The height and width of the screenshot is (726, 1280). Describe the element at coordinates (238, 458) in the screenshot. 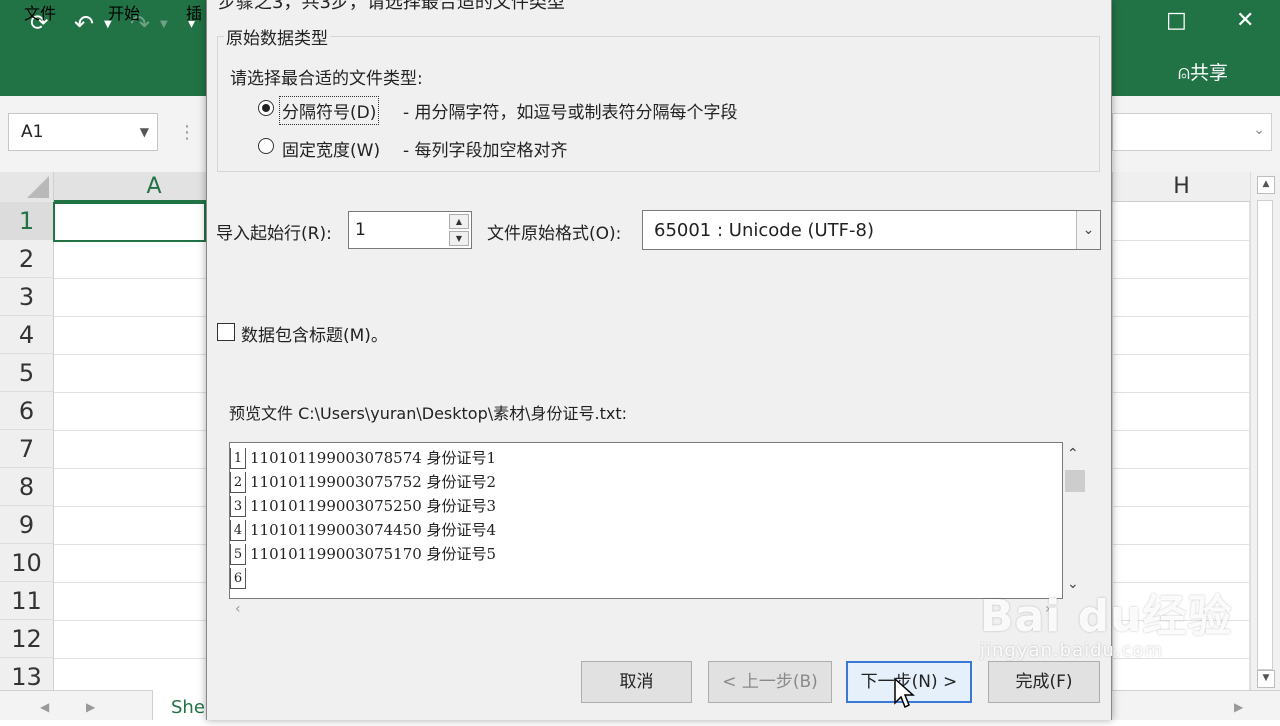

I see `preview-row-number: 1` at that location.